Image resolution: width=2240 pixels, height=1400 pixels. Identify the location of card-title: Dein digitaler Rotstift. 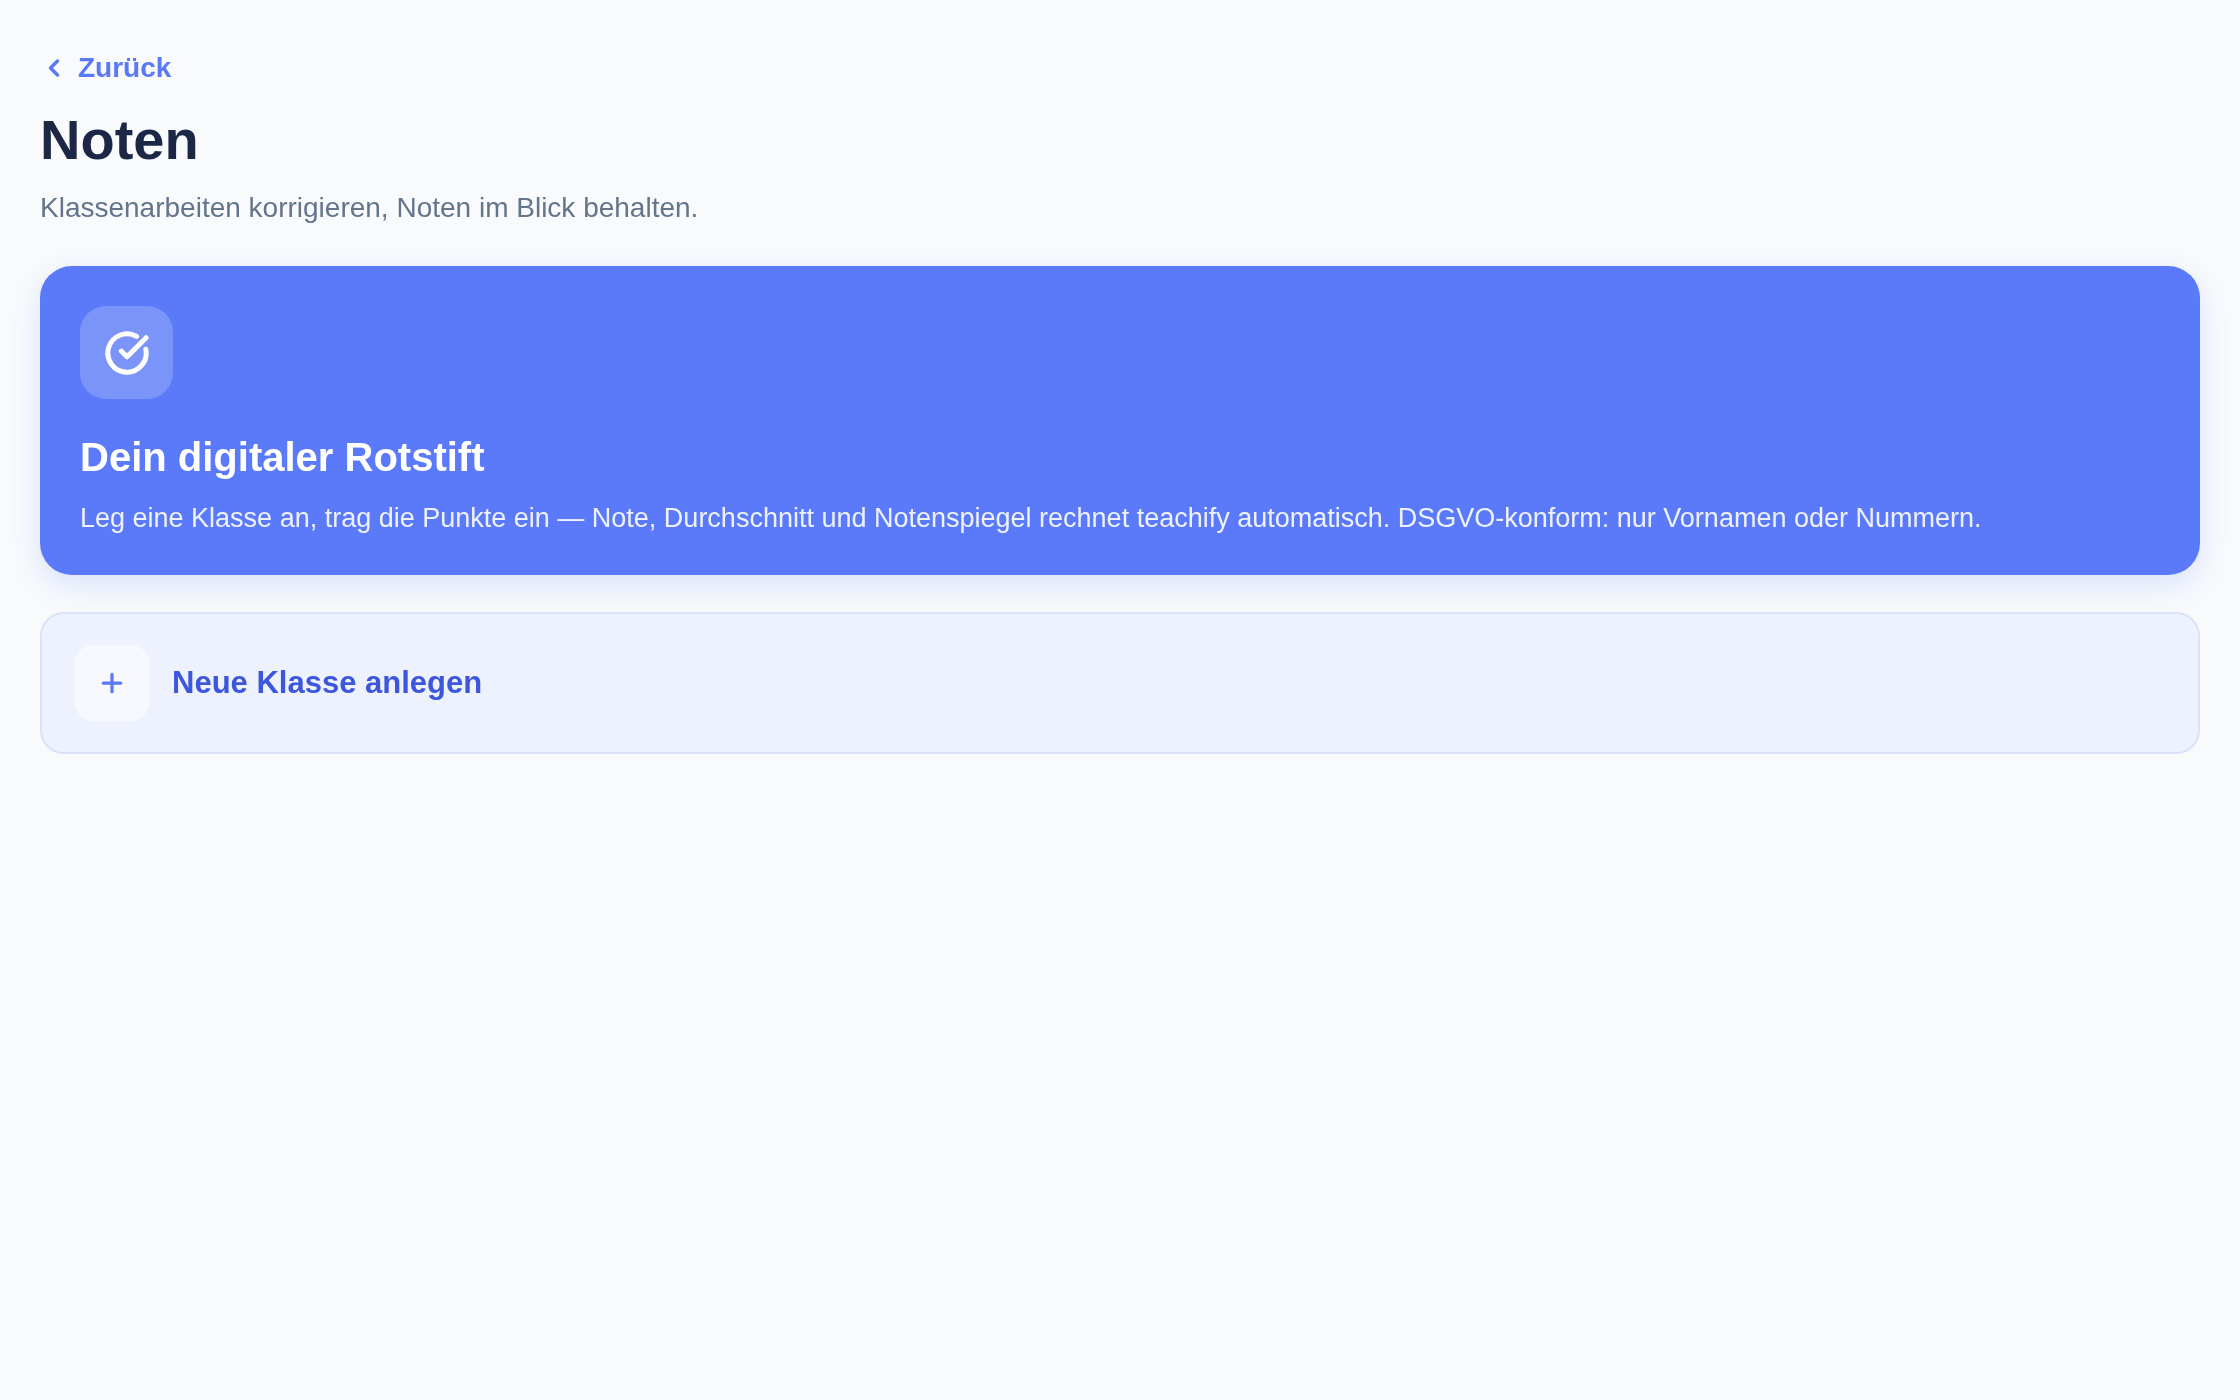
(283, 458).